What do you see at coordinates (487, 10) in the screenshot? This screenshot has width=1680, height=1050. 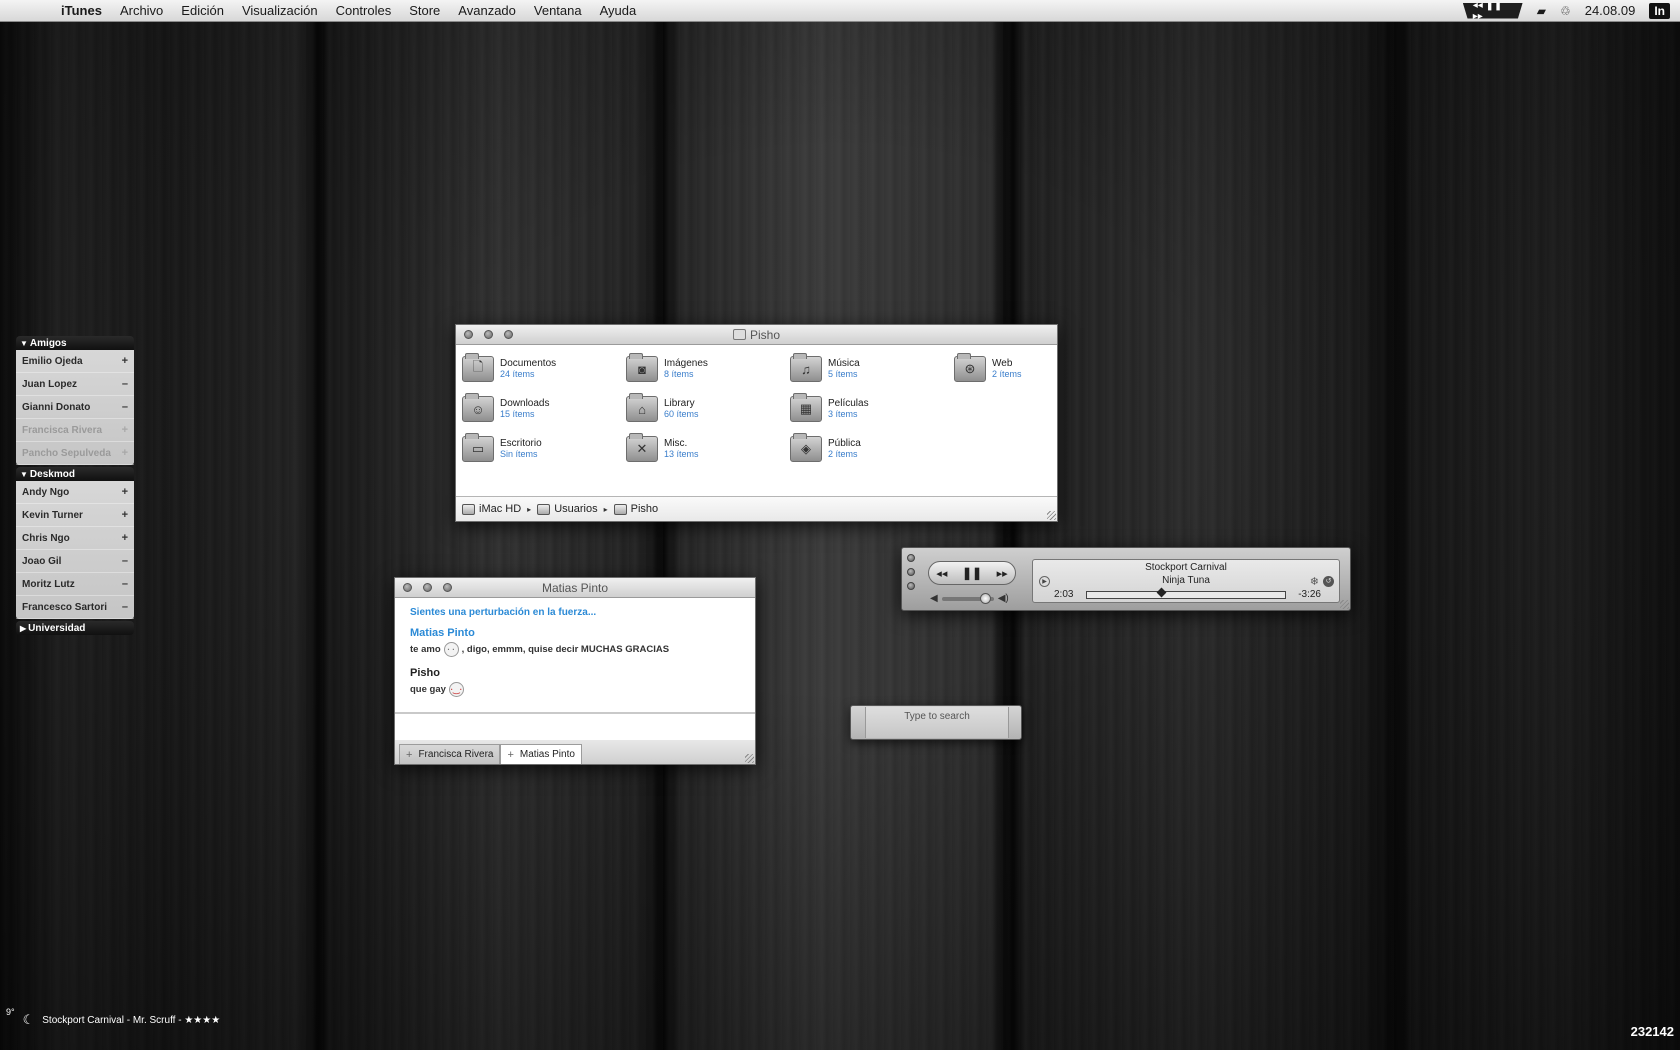 I see `menu-avanzado: Avanzado` at bounding box center [487, 10].